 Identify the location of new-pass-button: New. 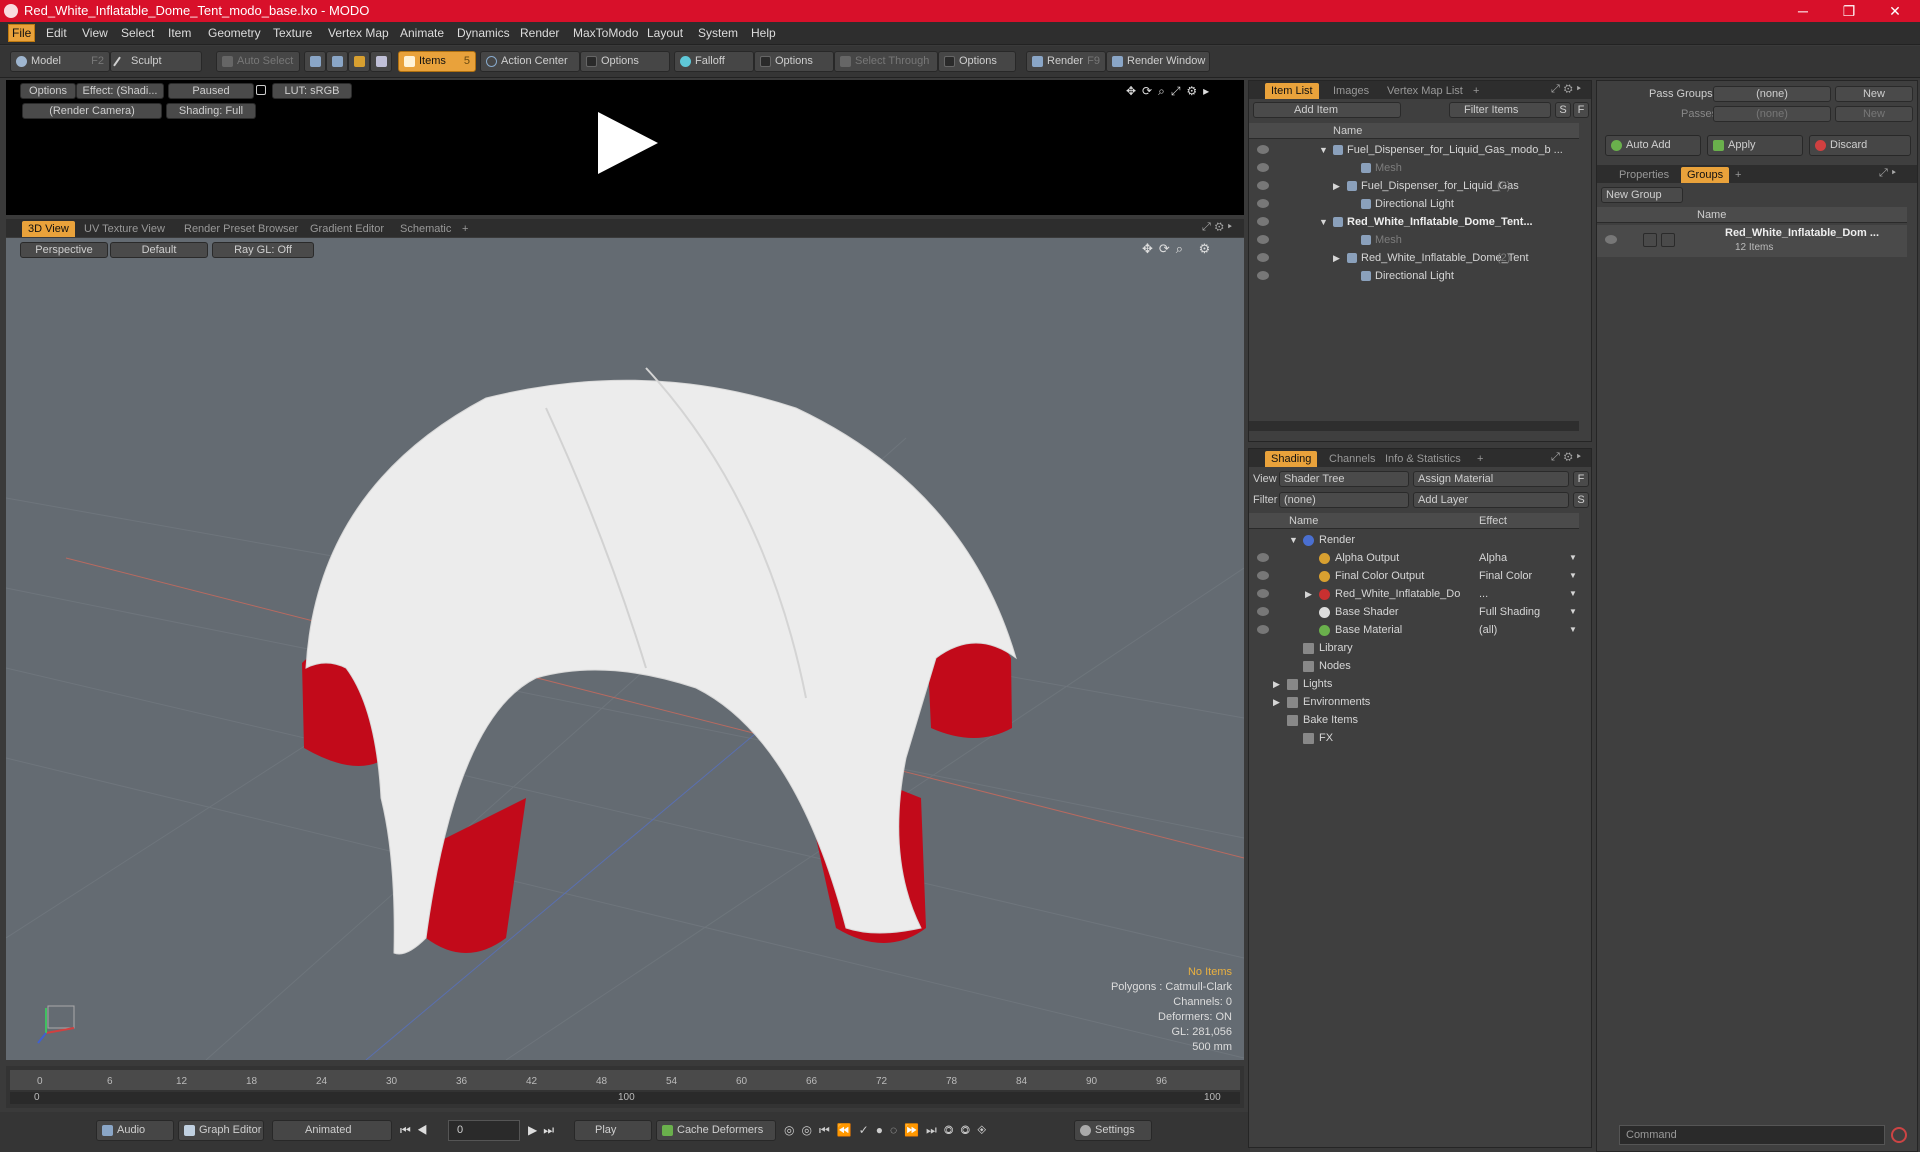
(1874, 114).